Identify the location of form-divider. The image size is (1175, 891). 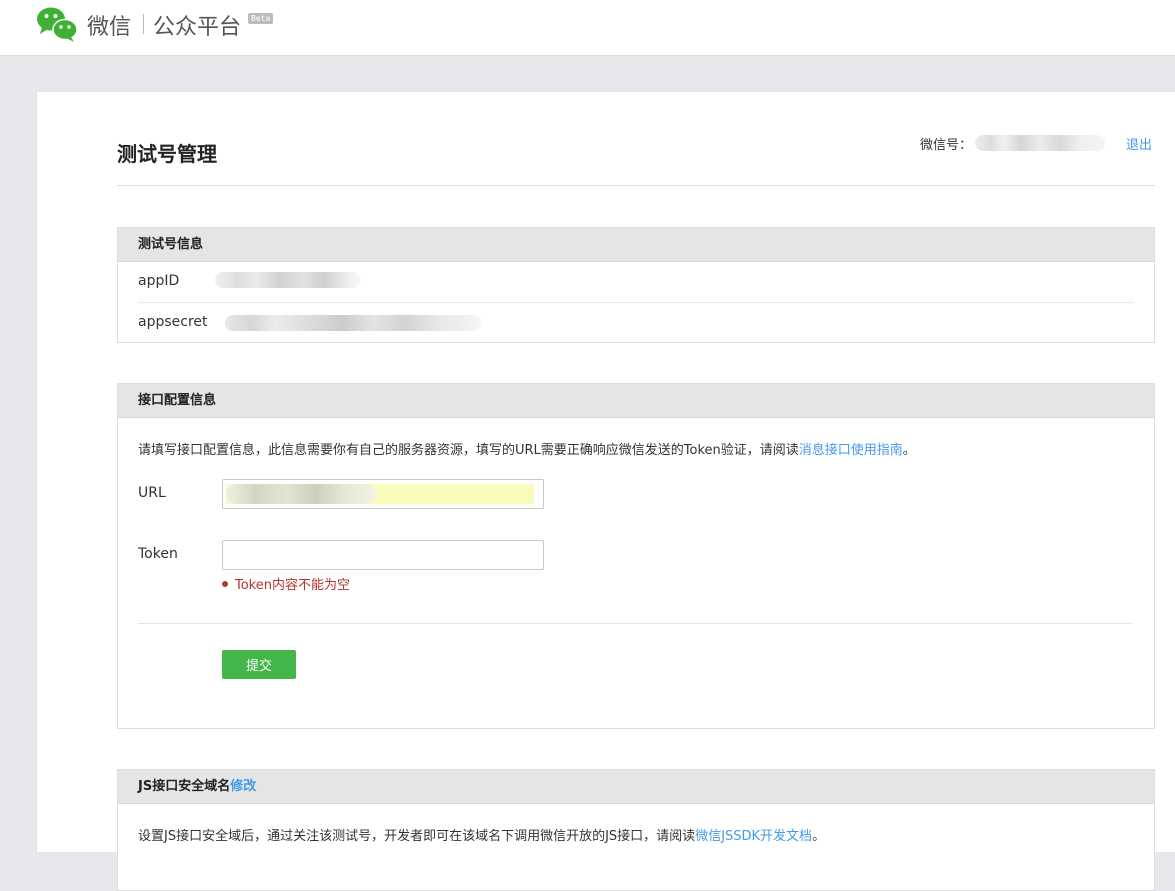
(635, 623).